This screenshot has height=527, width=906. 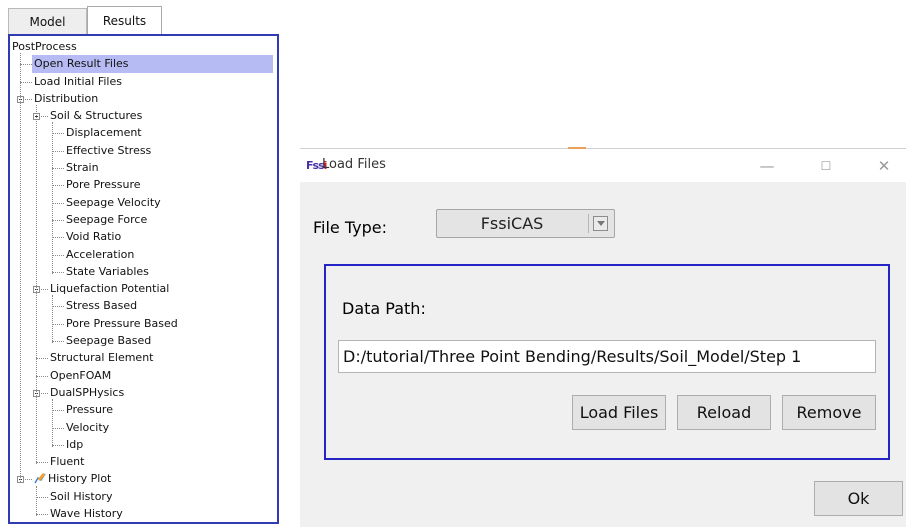 What do you see at coordinates (100, 254) in the screenshot?
I see `tree-item-label: Acceleration` at bounding box center [100, 254].